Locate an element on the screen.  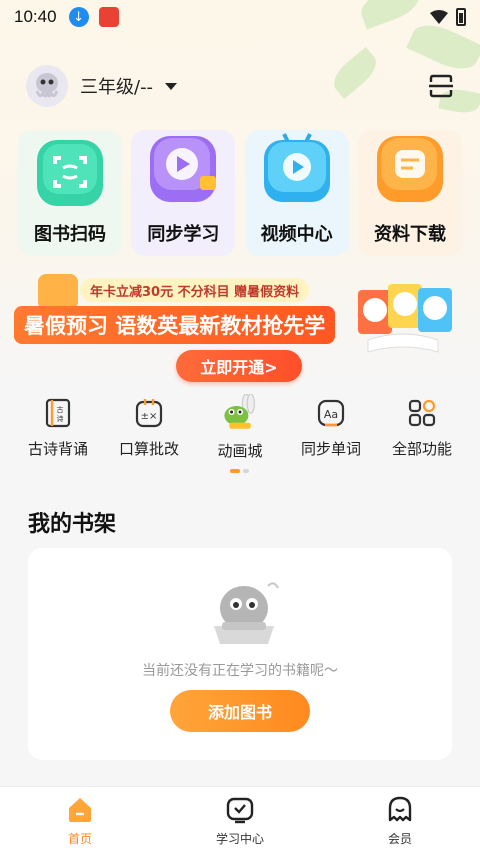
tab-home: 首页 is located at coordinates (80, 820).